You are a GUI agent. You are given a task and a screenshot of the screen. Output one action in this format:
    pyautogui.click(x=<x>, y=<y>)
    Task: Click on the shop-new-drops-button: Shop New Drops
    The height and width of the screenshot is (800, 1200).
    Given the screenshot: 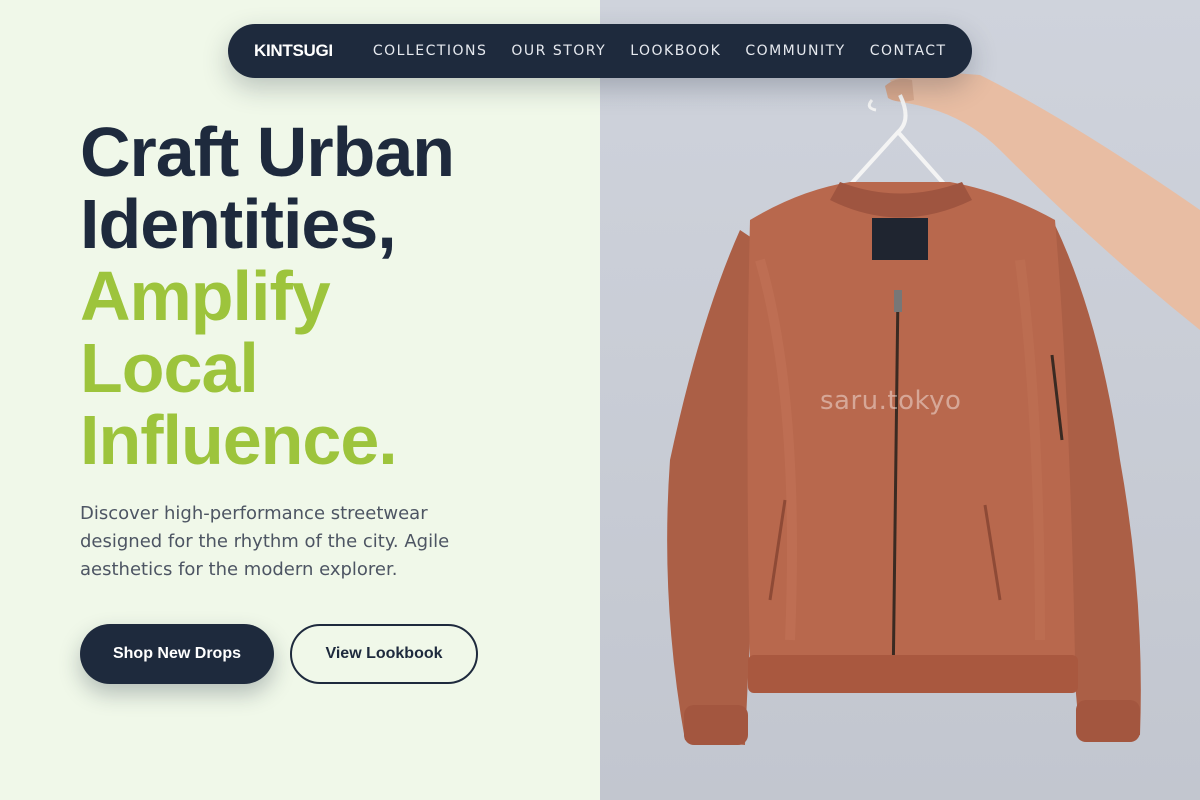 What is the action you would take?
    pyautogui.click(x=177, y=654)
    